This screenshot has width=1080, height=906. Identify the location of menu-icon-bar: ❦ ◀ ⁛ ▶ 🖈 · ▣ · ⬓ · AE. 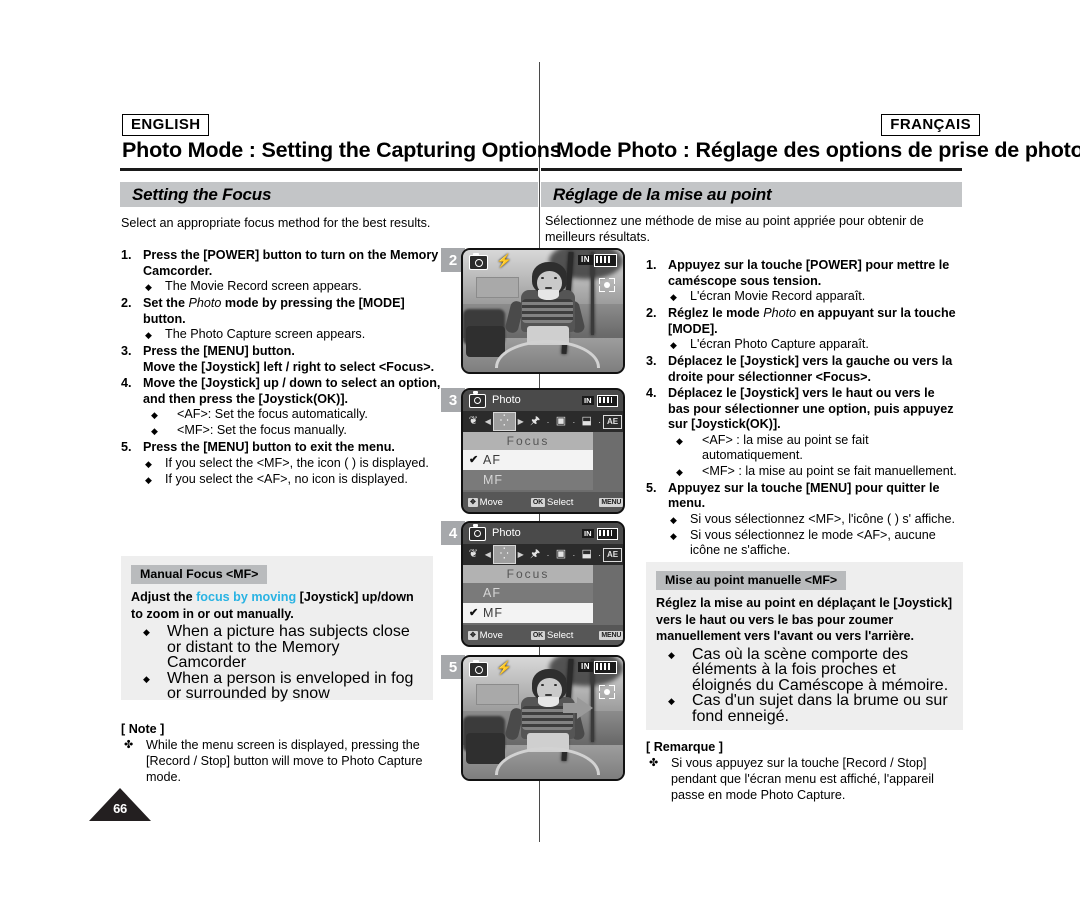
(543, 554).